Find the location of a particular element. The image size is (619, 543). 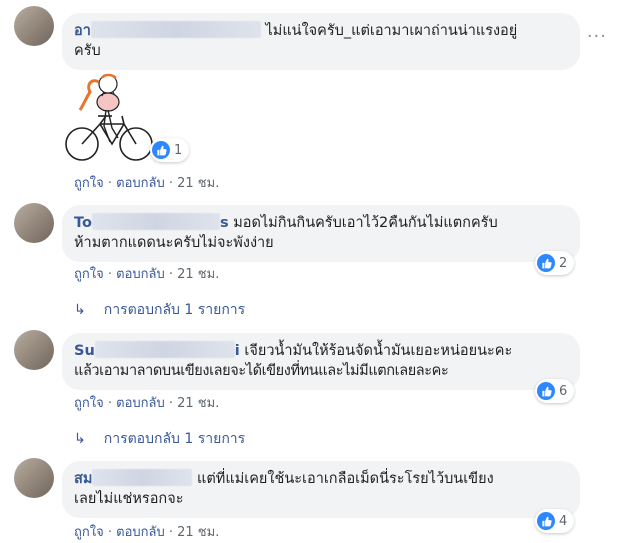

more-options-icon: ··· is located at coordinates (597, 36).